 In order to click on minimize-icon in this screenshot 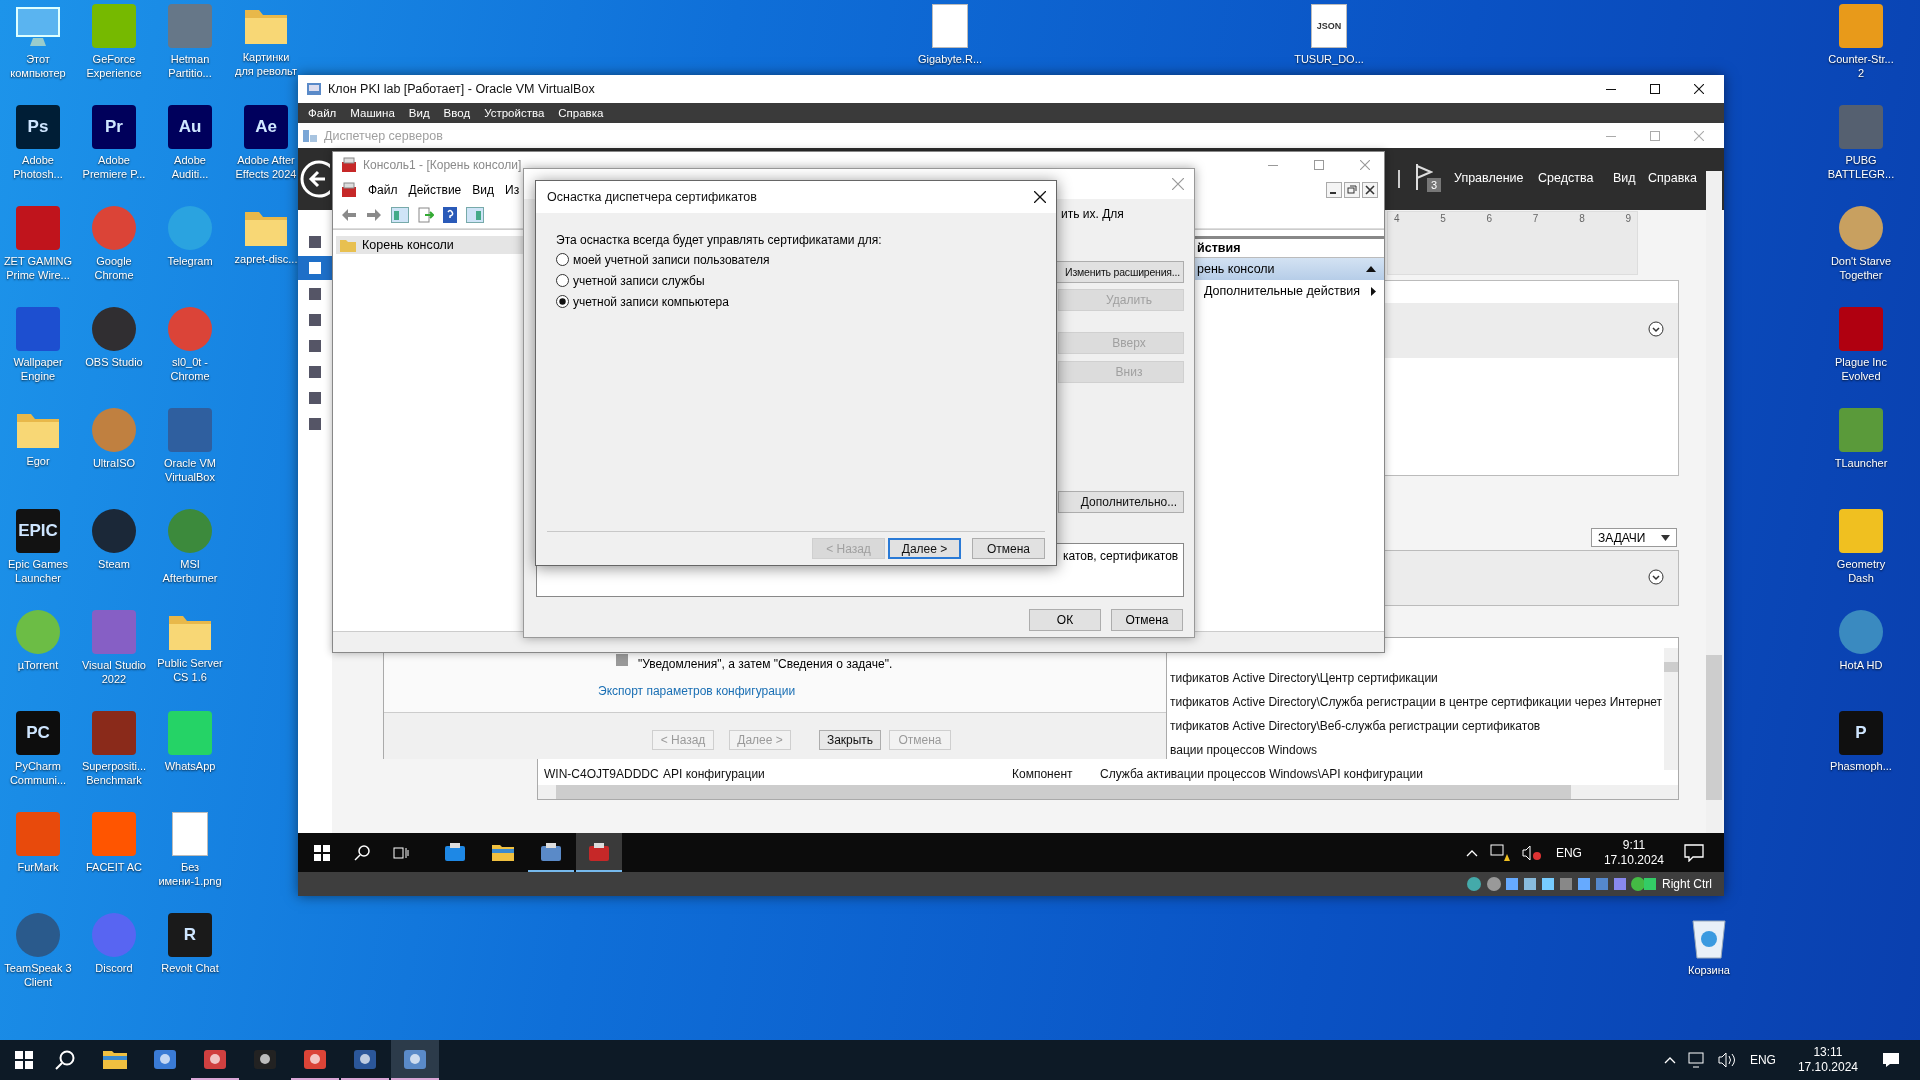, I will do `click(1334, 190)`.